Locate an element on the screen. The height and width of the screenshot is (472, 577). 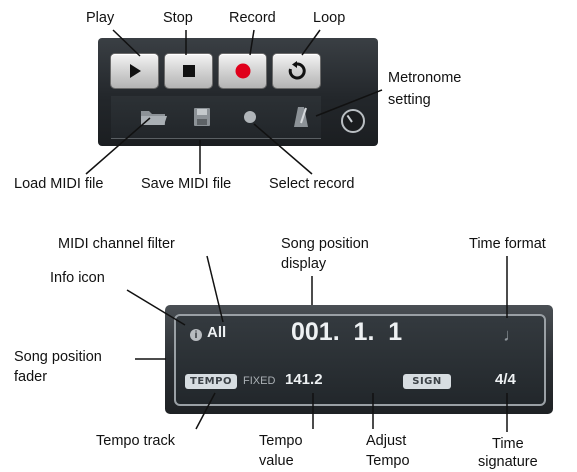
time-signature-button: SIGN is located at coordinates (427, 381).